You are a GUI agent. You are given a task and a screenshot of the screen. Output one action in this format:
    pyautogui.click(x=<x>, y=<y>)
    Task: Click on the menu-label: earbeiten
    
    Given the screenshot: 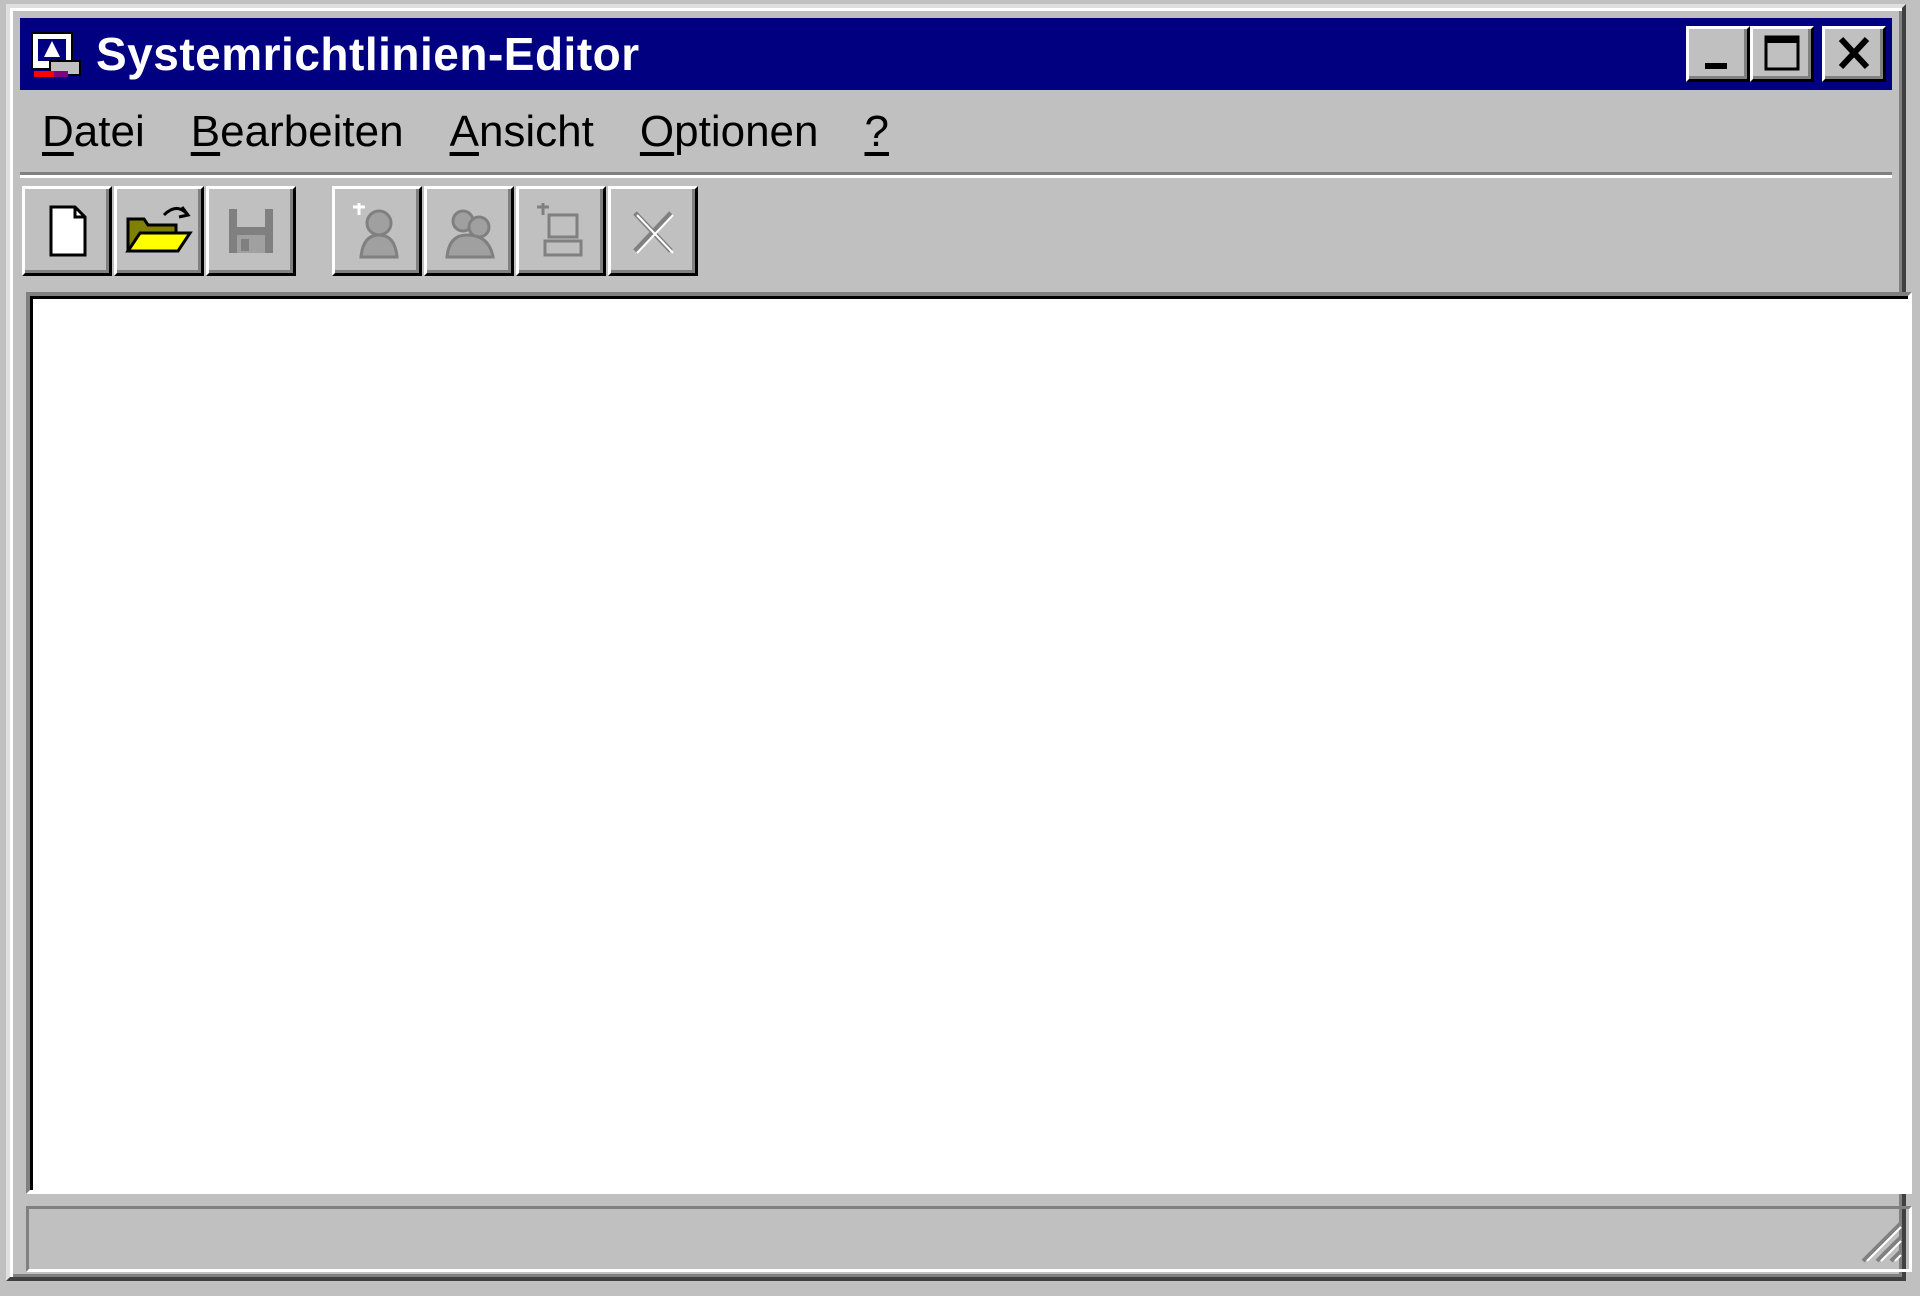 What is the action you would take?
    pyautogui.click(x=312, y=131)
    